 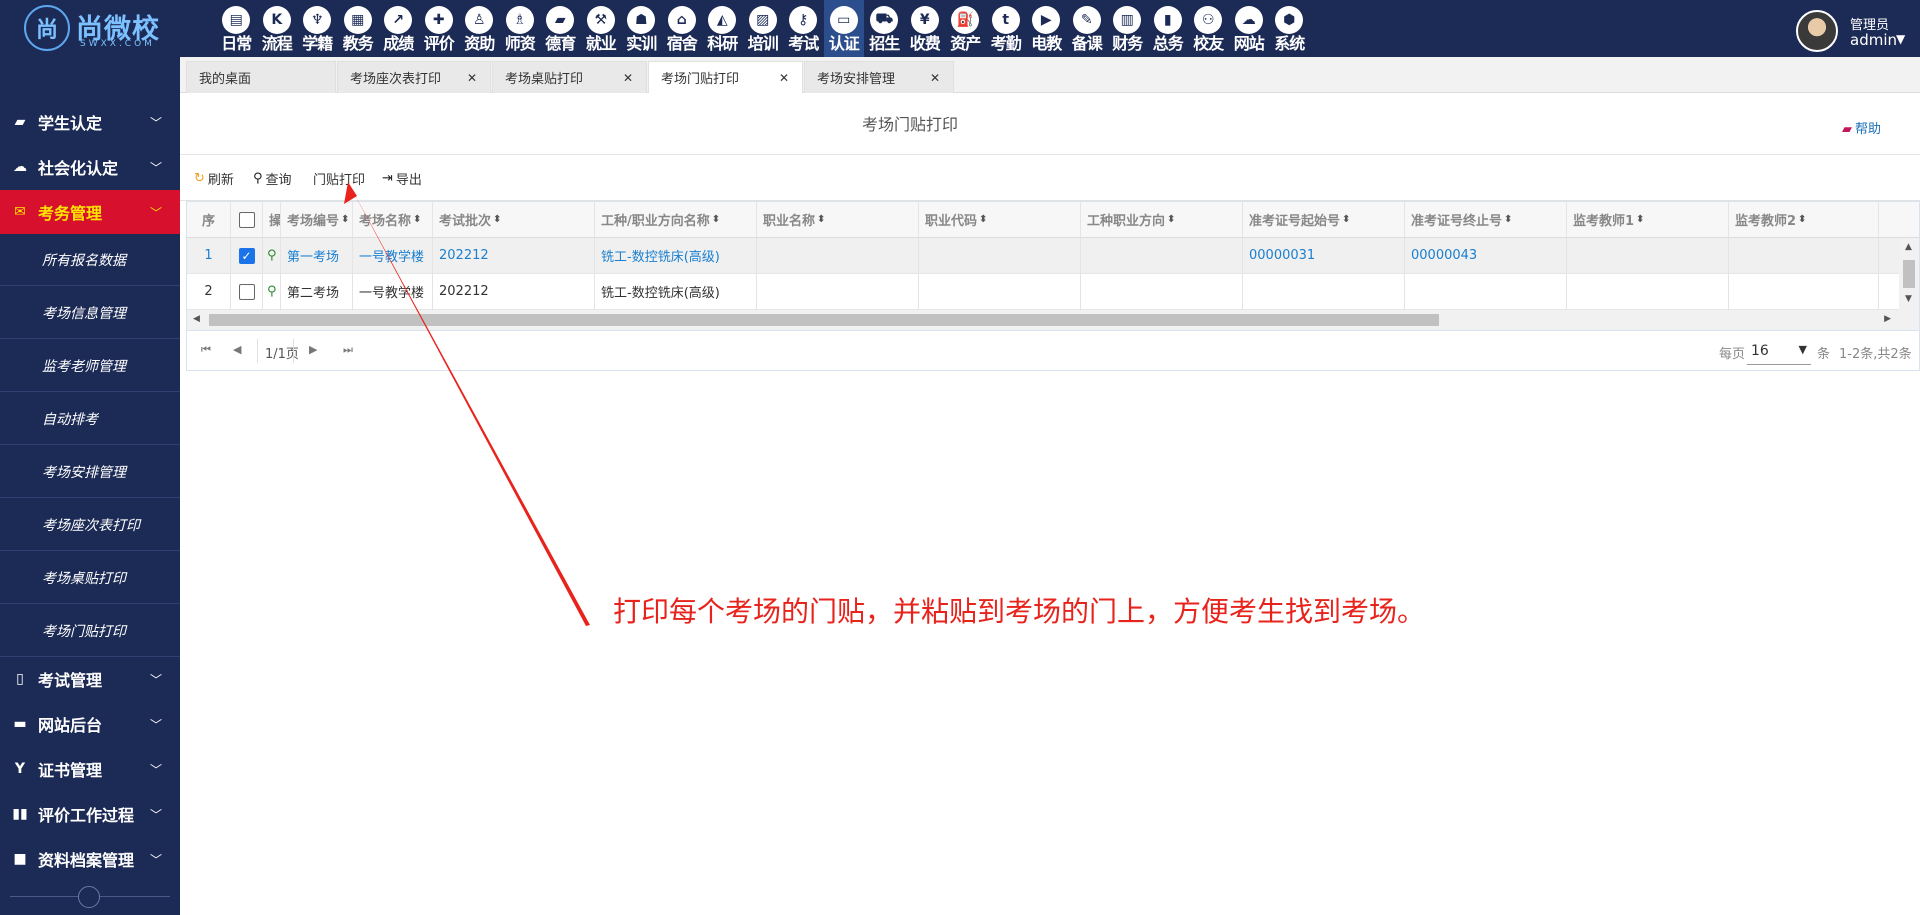 I want to click on topnav-item-14: ⚷ 考试, so click(x=803, y=28).